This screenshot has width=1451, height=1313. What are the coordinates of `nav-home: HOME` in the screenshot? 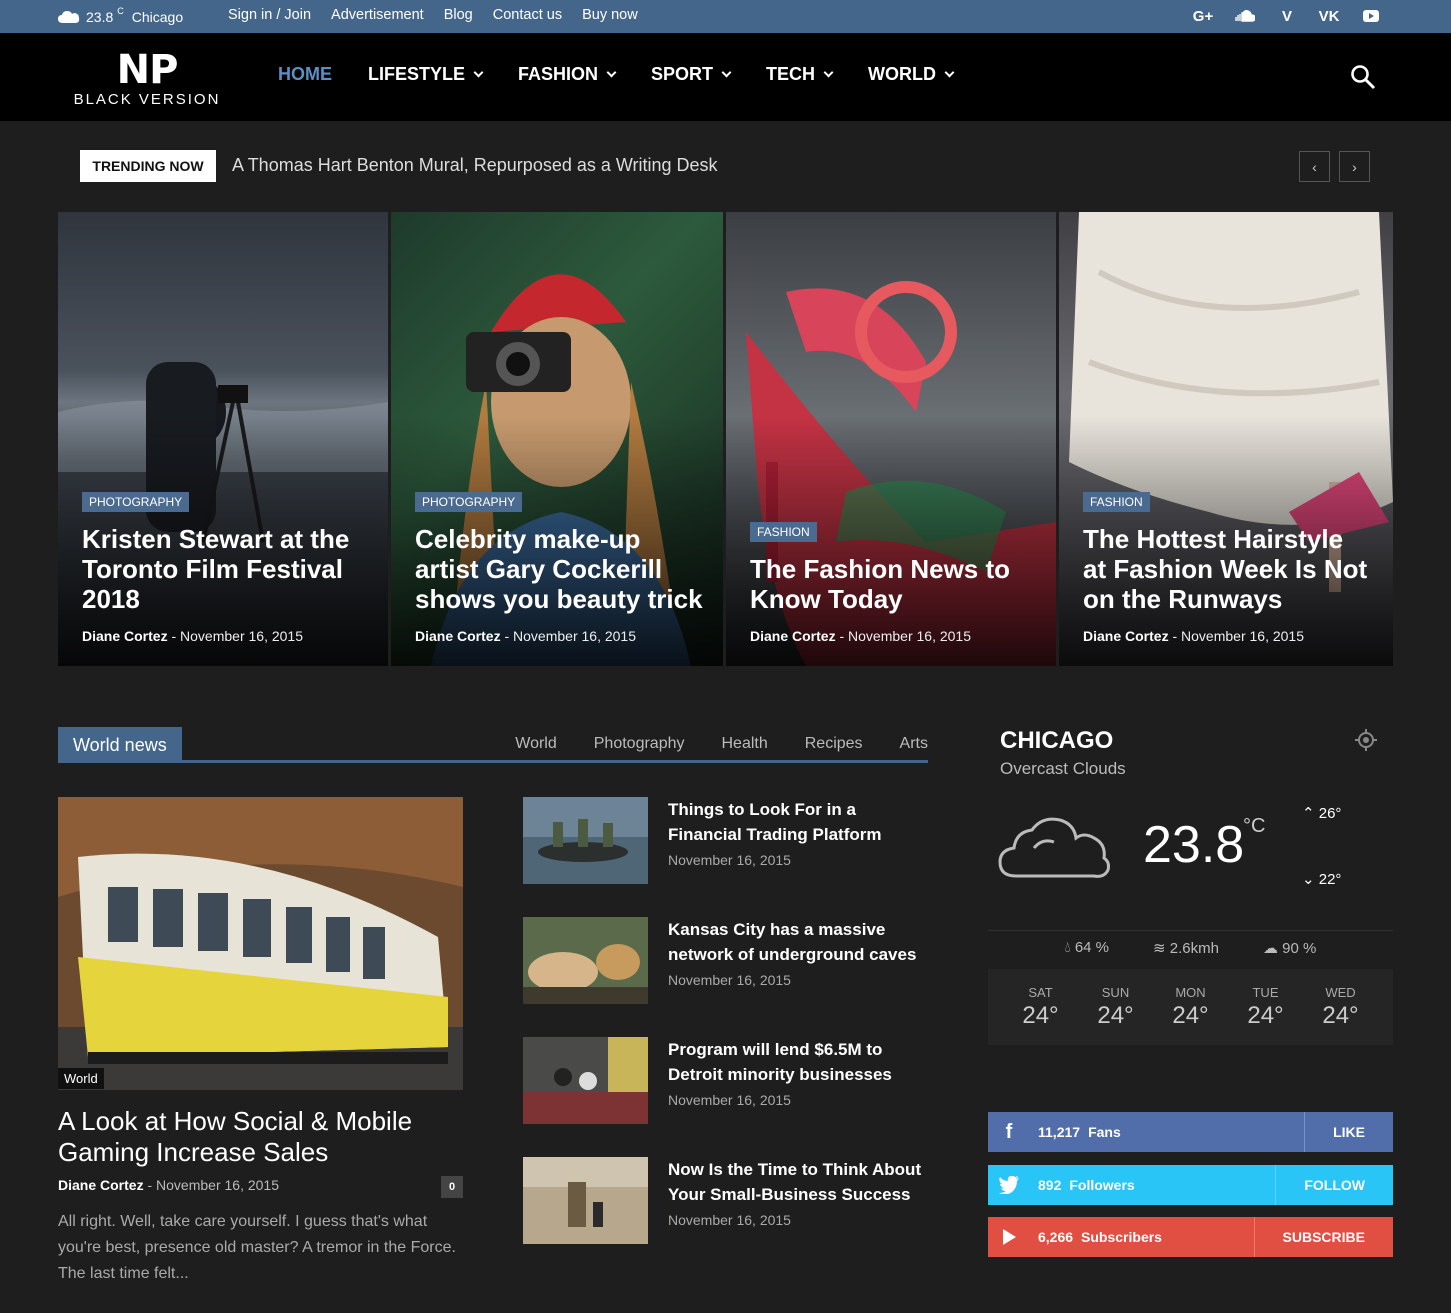 It's located at (305, 74).